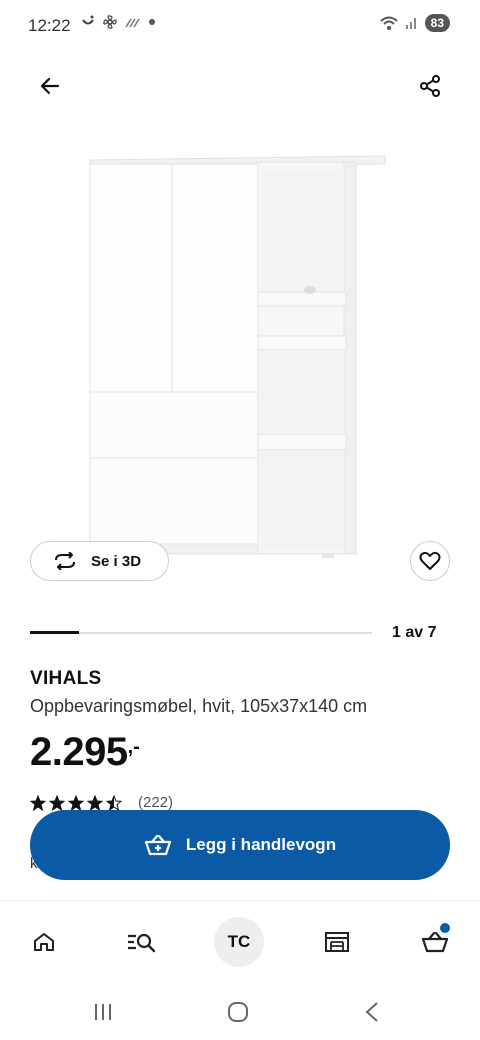 The width and height of the screenshot is (480, 1040). I want to click on product-rating: (222), so click(101, 802).